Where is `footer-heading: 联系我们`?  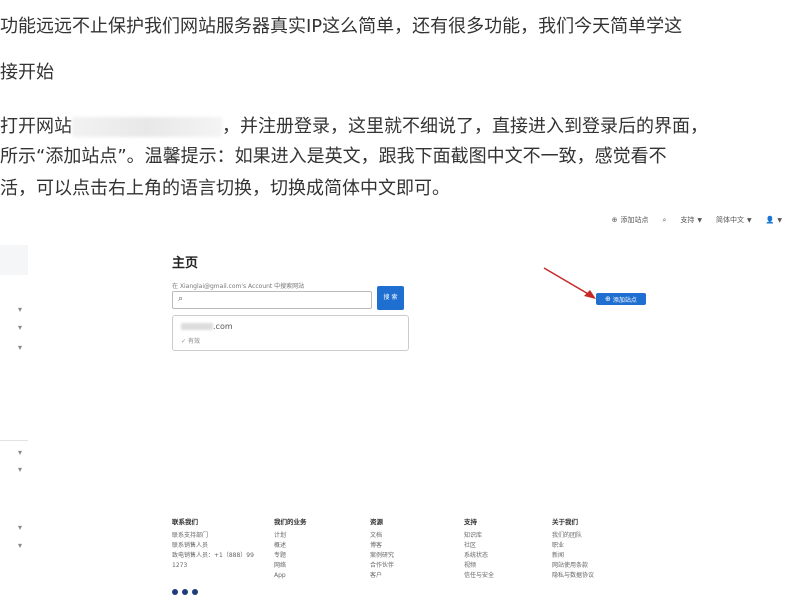 footer-heading: 联系我们 is located at coordinates (185, 522).